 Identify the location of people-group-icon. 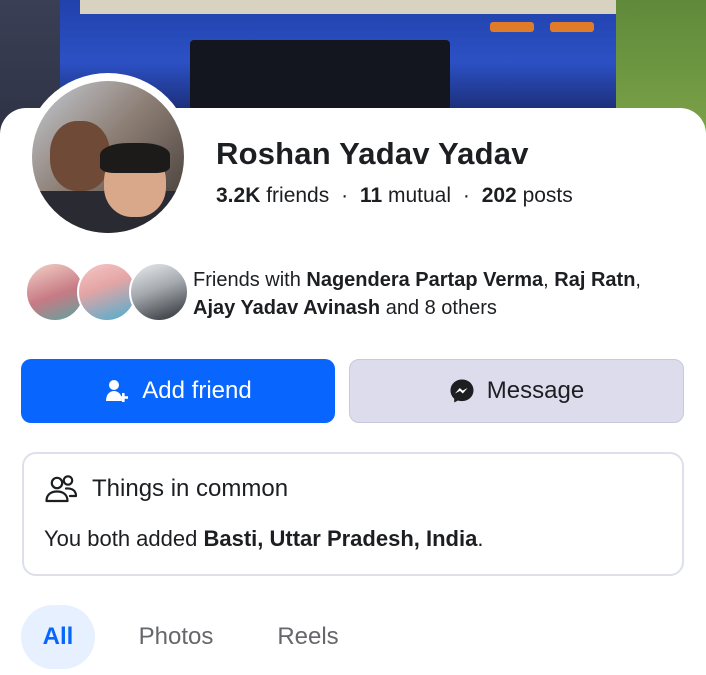
(61, 489).